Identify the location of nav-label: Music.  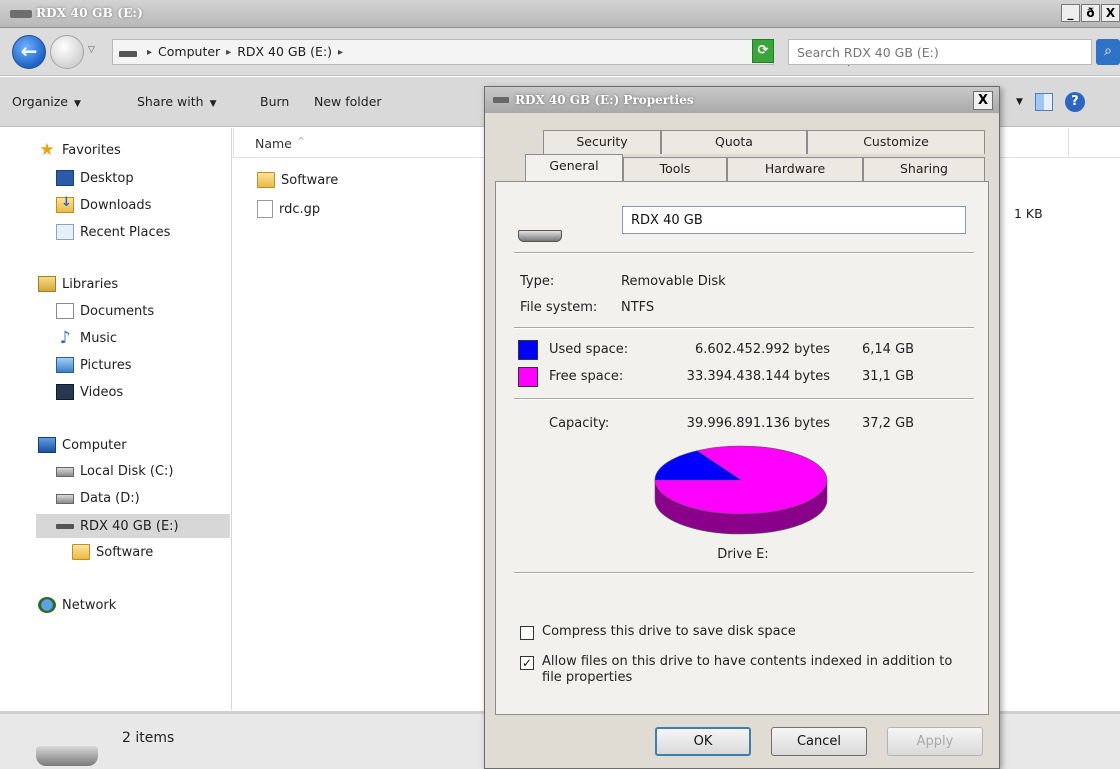
(98, 338).